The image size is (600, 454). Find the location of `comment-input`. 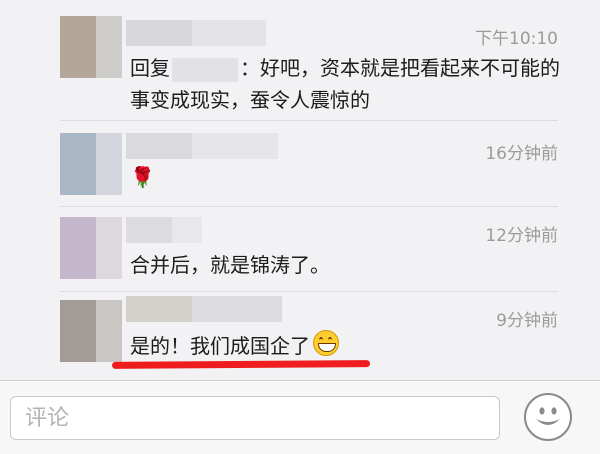

comment-input is located at coordinates (255, 418).